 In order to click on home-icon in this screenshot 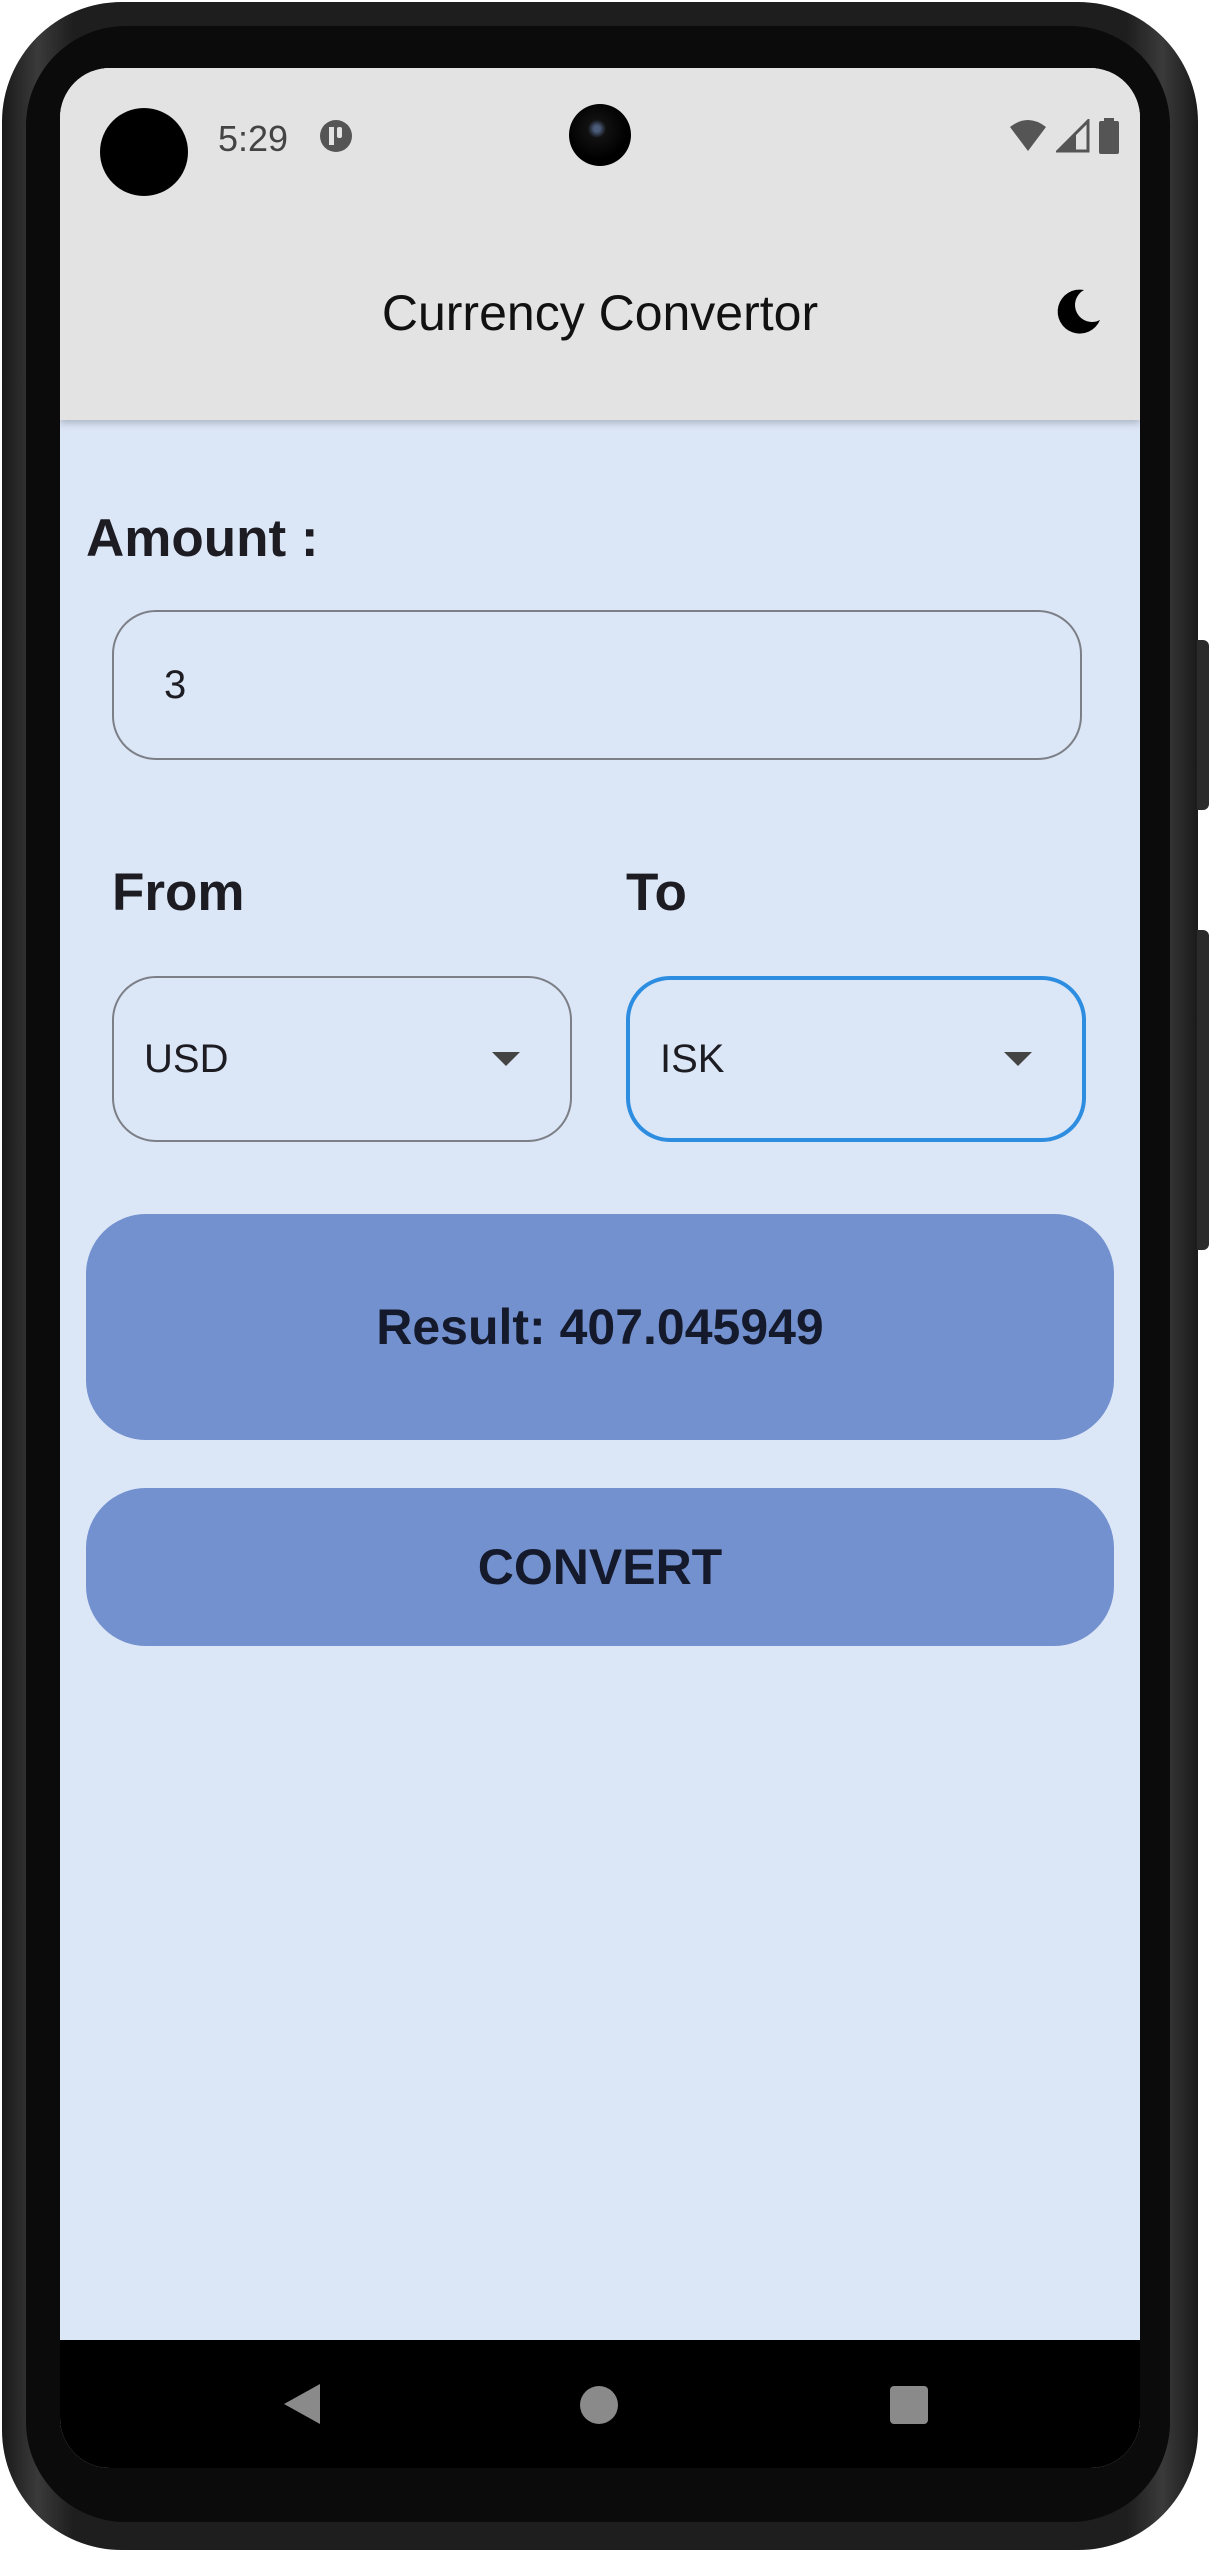, I will do `click(599, 2405)`.